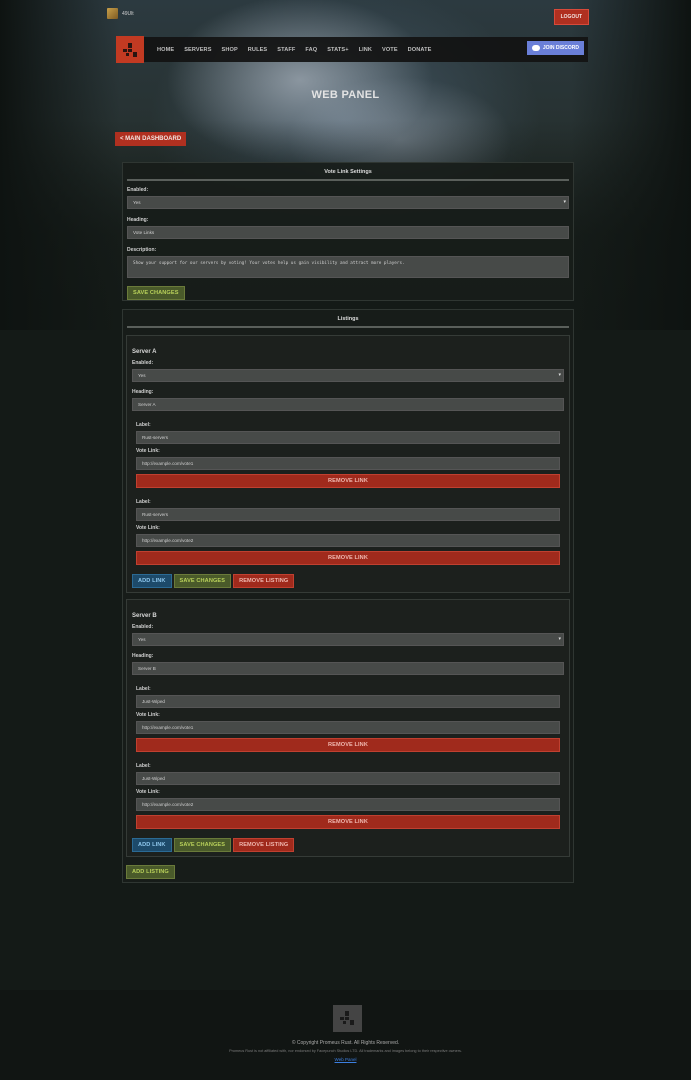 Image resolution: width=691 pixels, height=1080 pixels. What do you see at coordinates (112, 13) in the screenshot?
I see `avatar` at bounding box center [112, 13].